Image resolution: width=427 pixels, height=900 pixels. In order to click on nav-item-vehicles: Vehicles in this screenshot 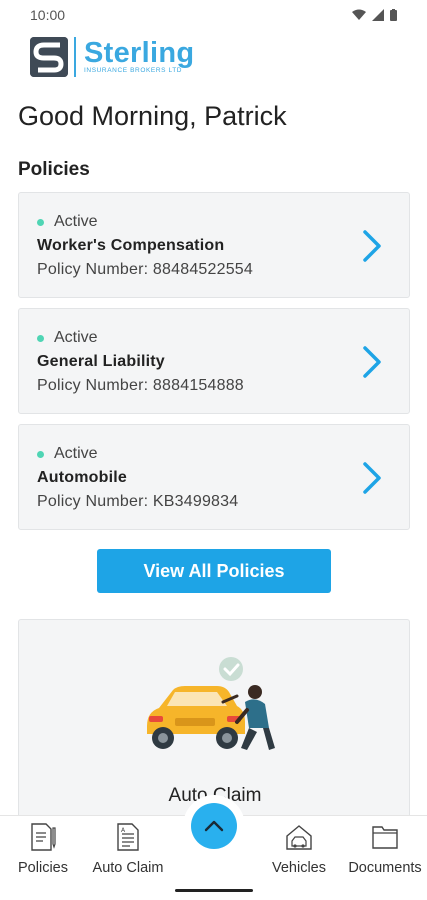, I will do `click(299, 849)`.